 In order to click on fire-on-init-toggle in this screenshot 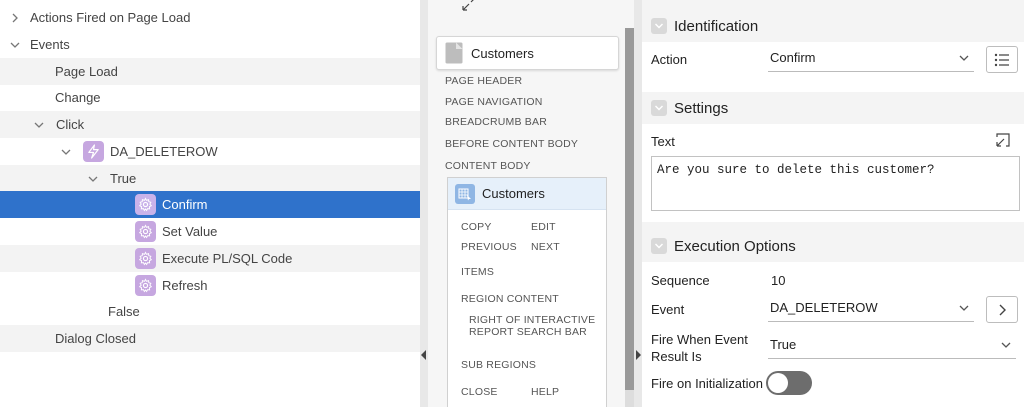, I will do `click(789, 383)`.